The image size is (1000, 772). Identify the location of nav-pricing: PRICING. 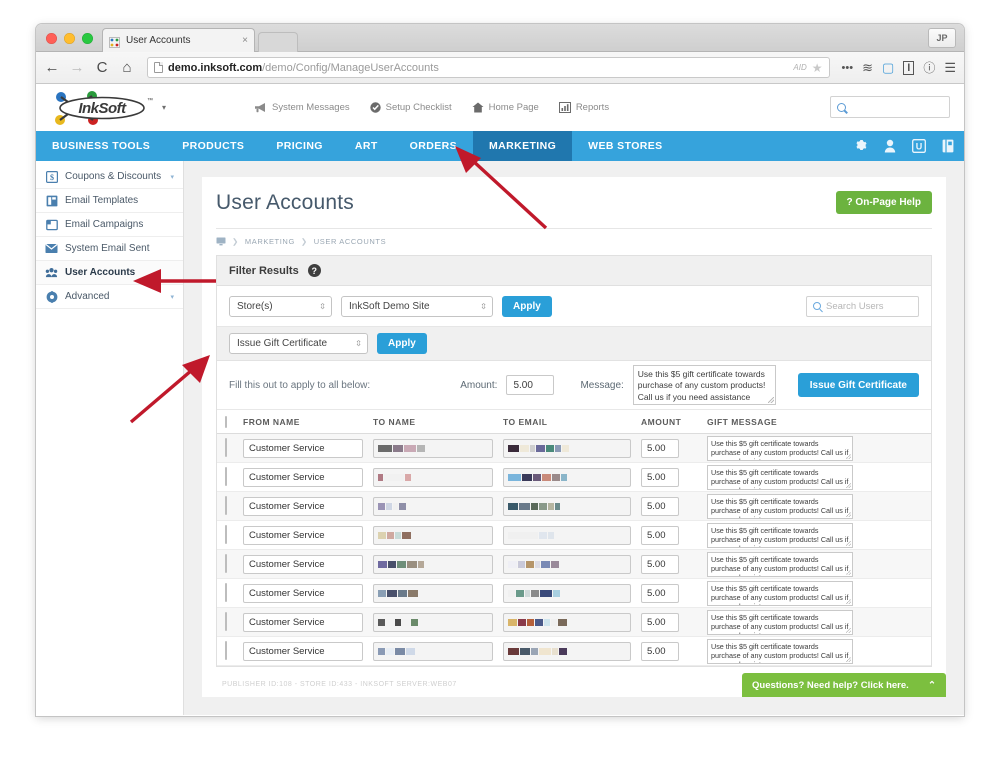
(299, 146).